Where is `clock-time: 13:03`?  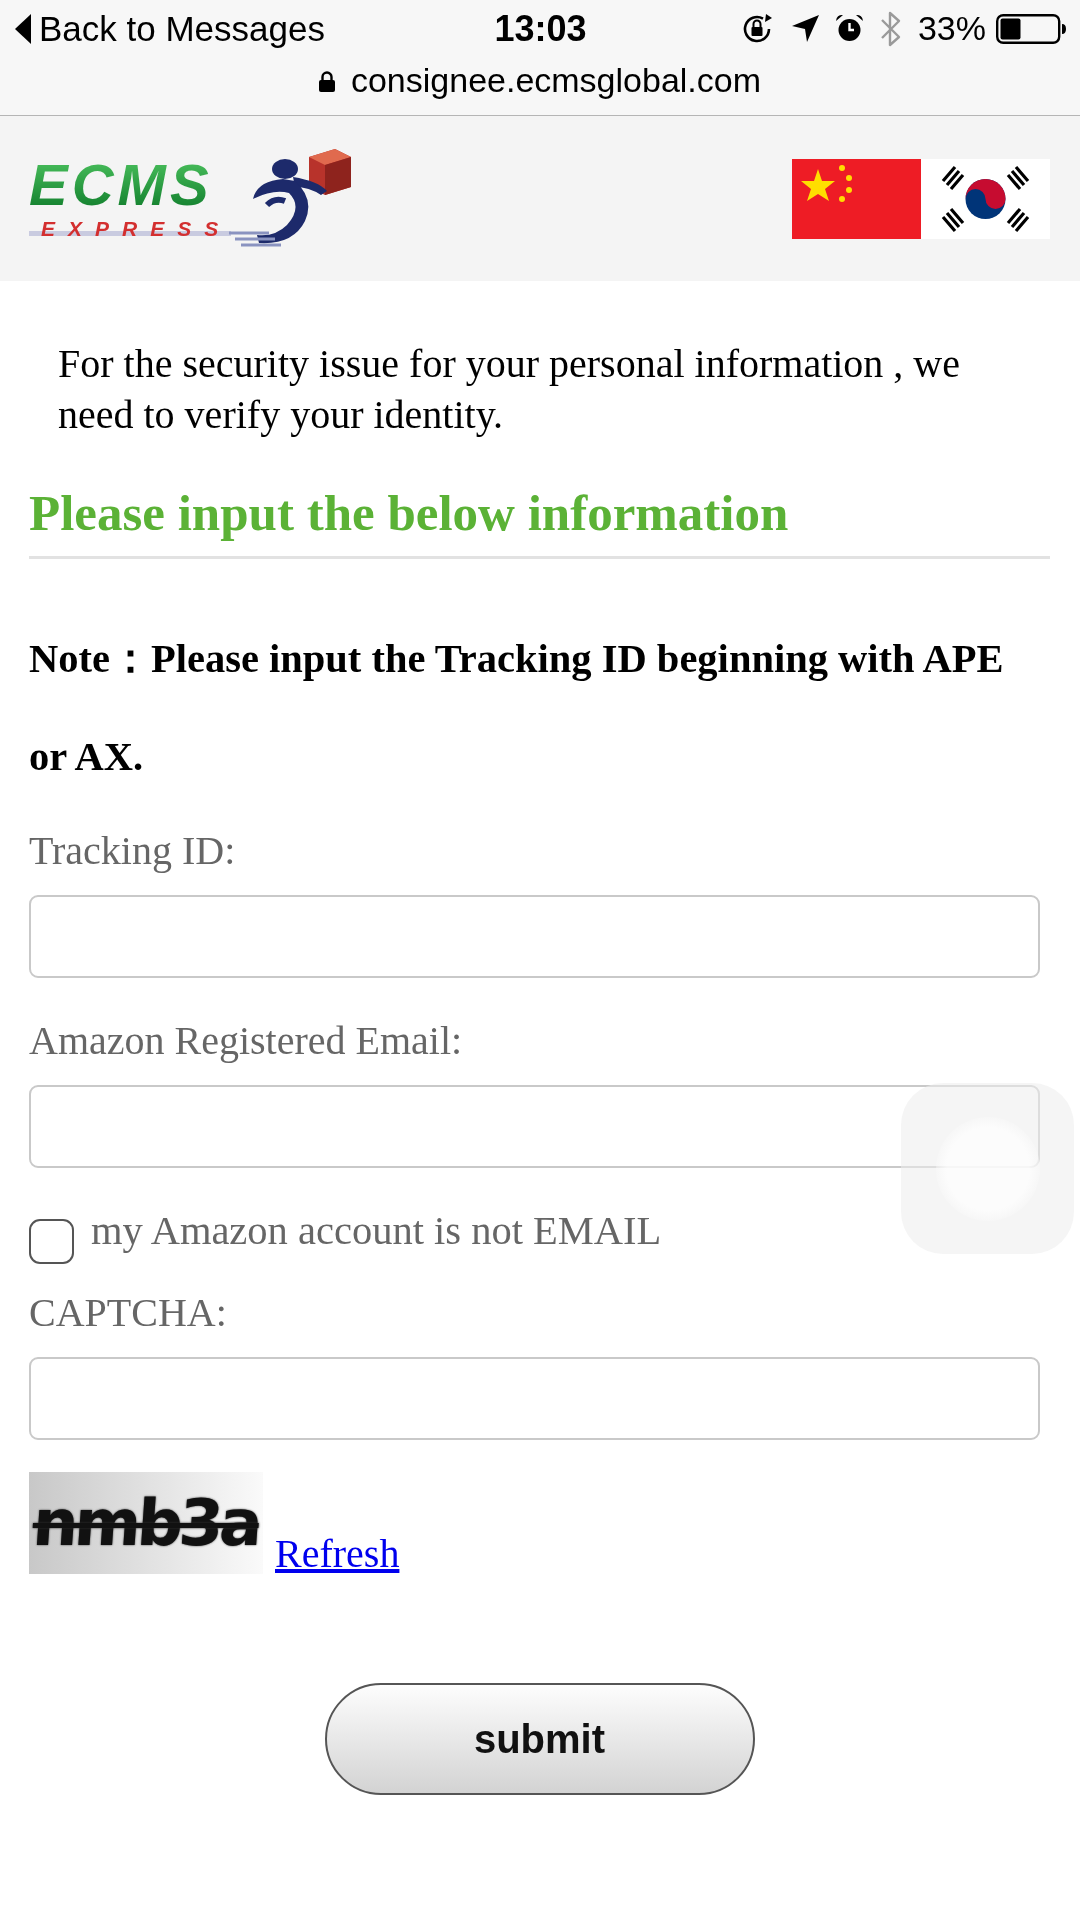 clock-time: 13:03 is located at coordinates (540, 29).